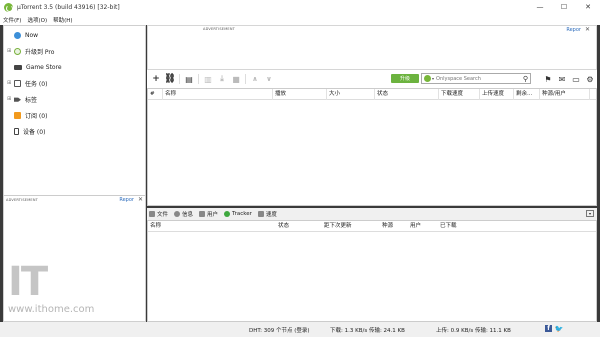  I want to click on sidebar-item-tags: ⊞ 标签, so click(74, 99).